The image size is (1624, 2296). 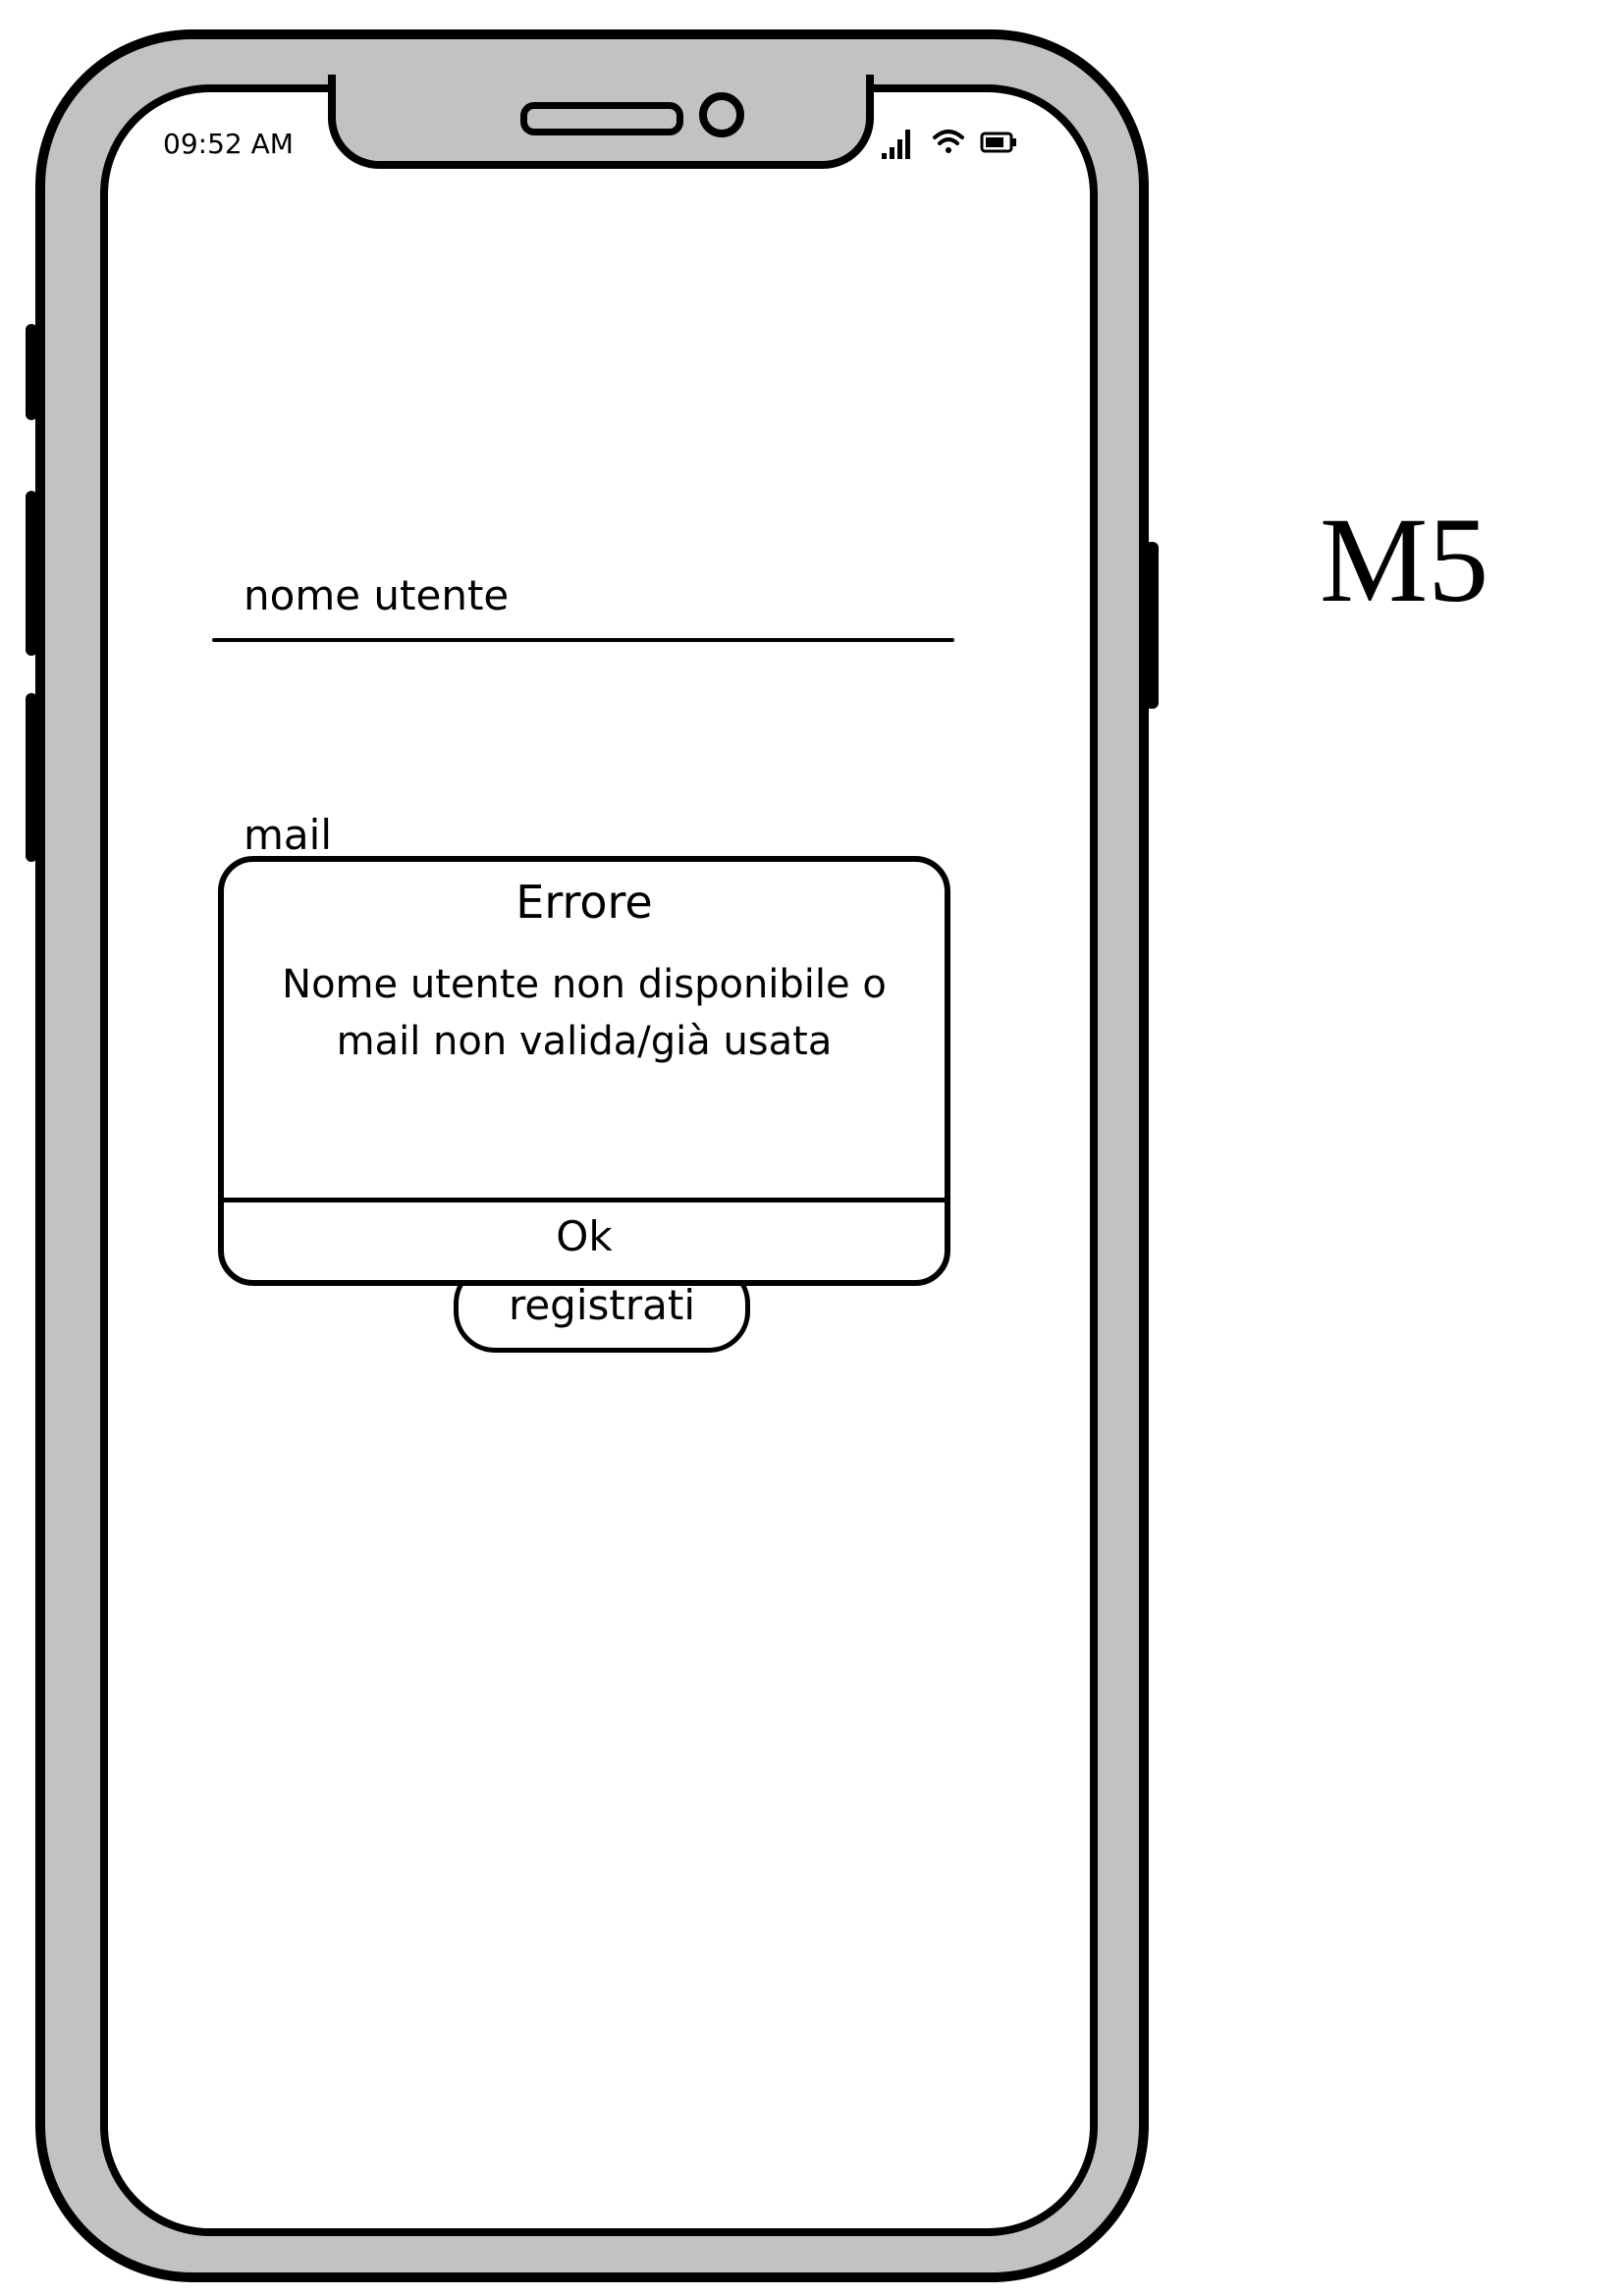 What do you see at coordinates (601, 1305) in the screenshot?
I see `register-button-label: registrati` at bounding box center [601, 1305].